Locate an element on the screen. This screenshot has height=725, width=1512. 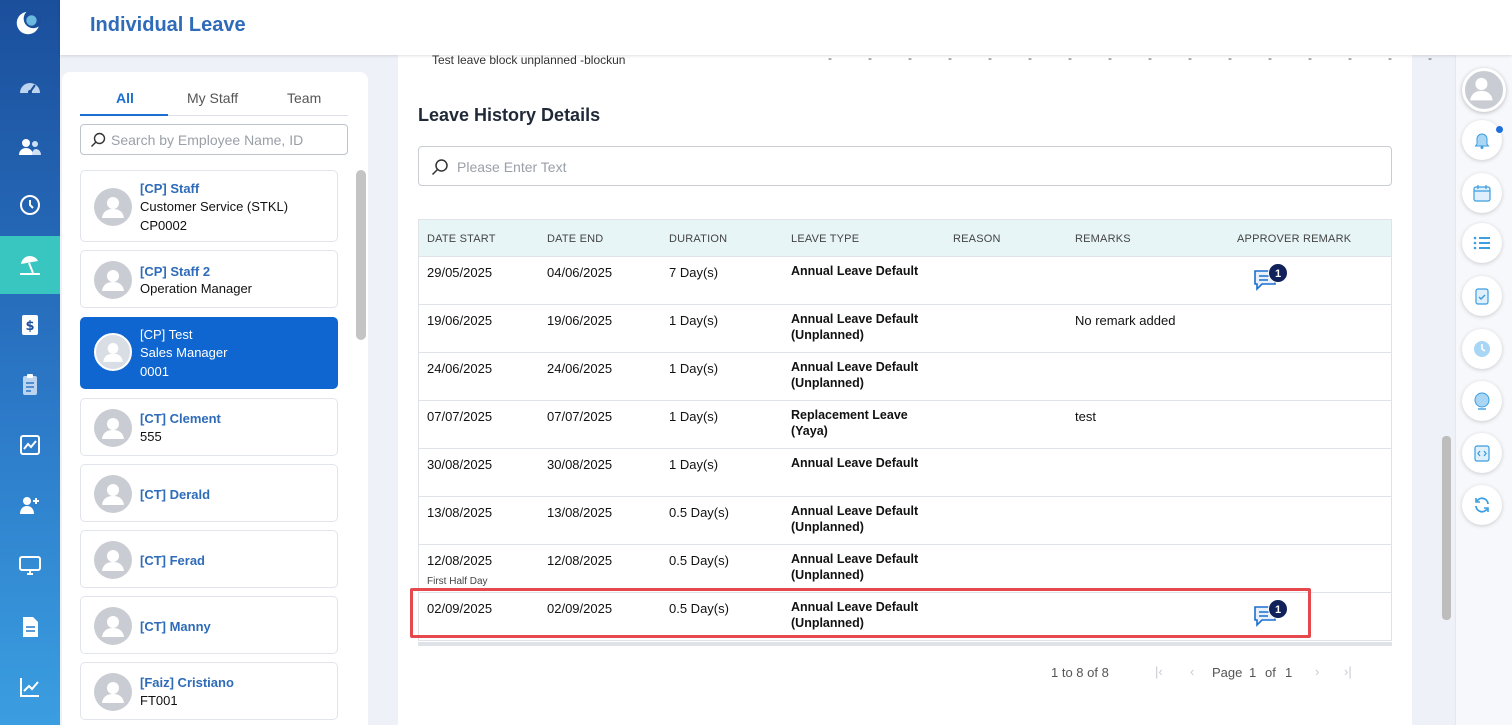
calendar-button is located at coordinates (1482, 193).